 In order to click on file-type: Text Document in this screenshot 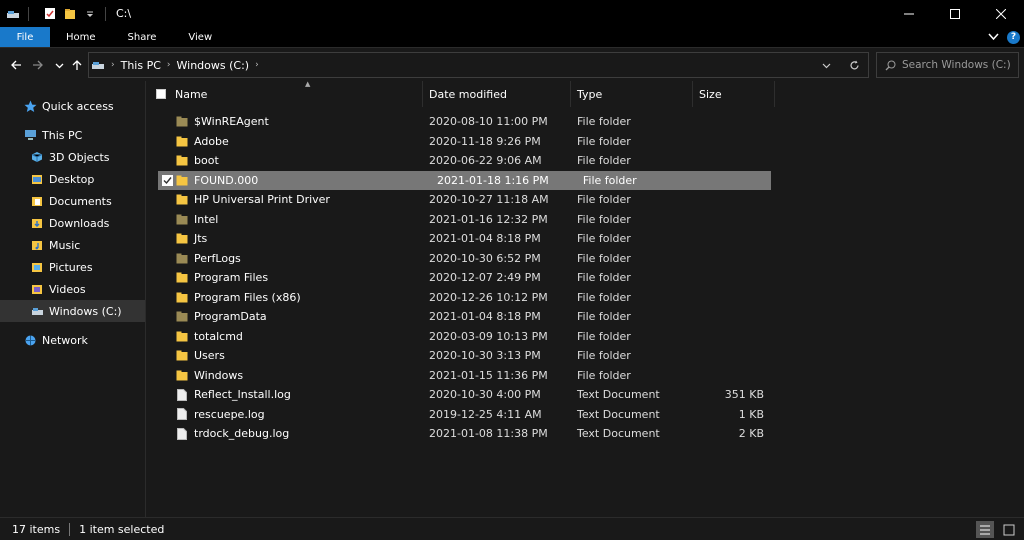, I will do `click(618, 395)`.